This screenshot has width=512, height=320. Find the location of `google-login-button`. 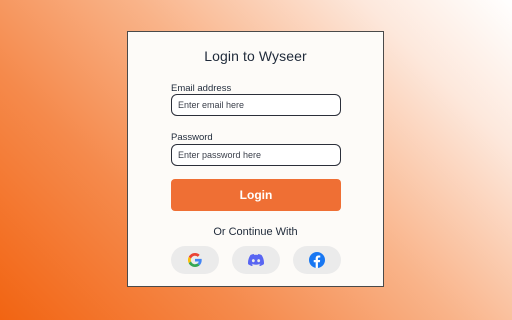

google-login-button is located at coordinates (195, 260).